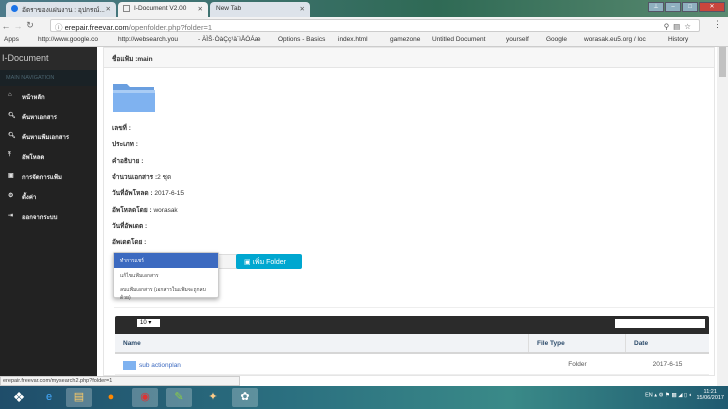 The width and height of the screenshot is (728, 409). I want to click on page-scrollbar, so click(722, 216).